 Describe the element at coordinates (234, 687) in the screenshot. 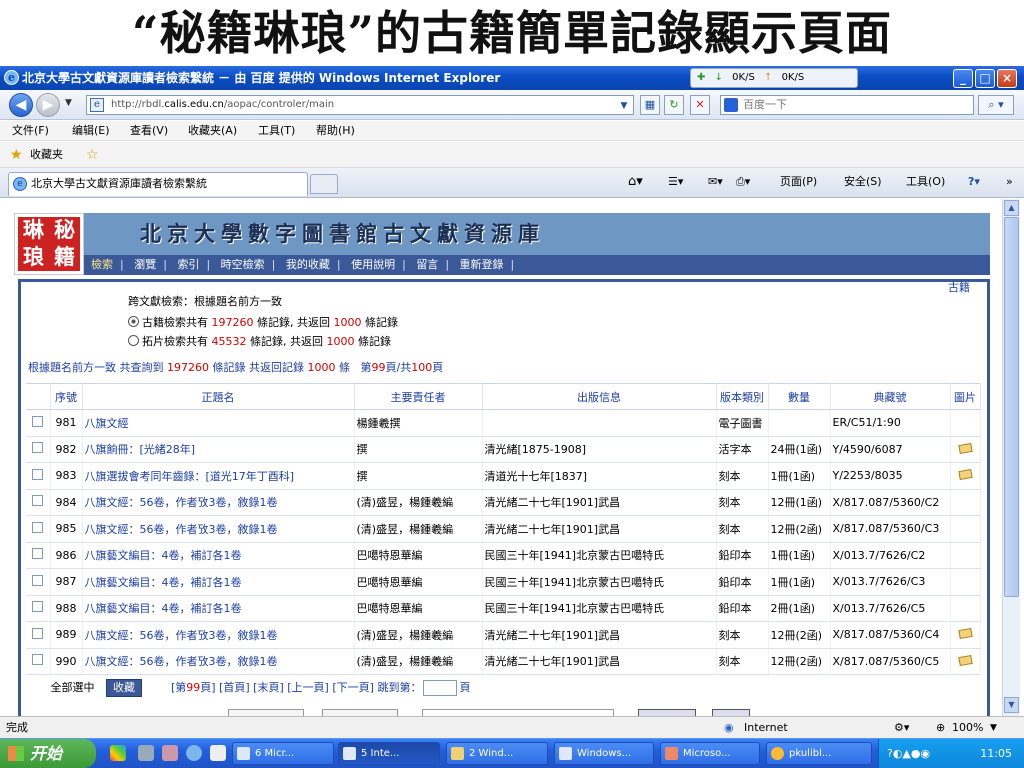

I see `pager-first-link: [首頁]` at that location.